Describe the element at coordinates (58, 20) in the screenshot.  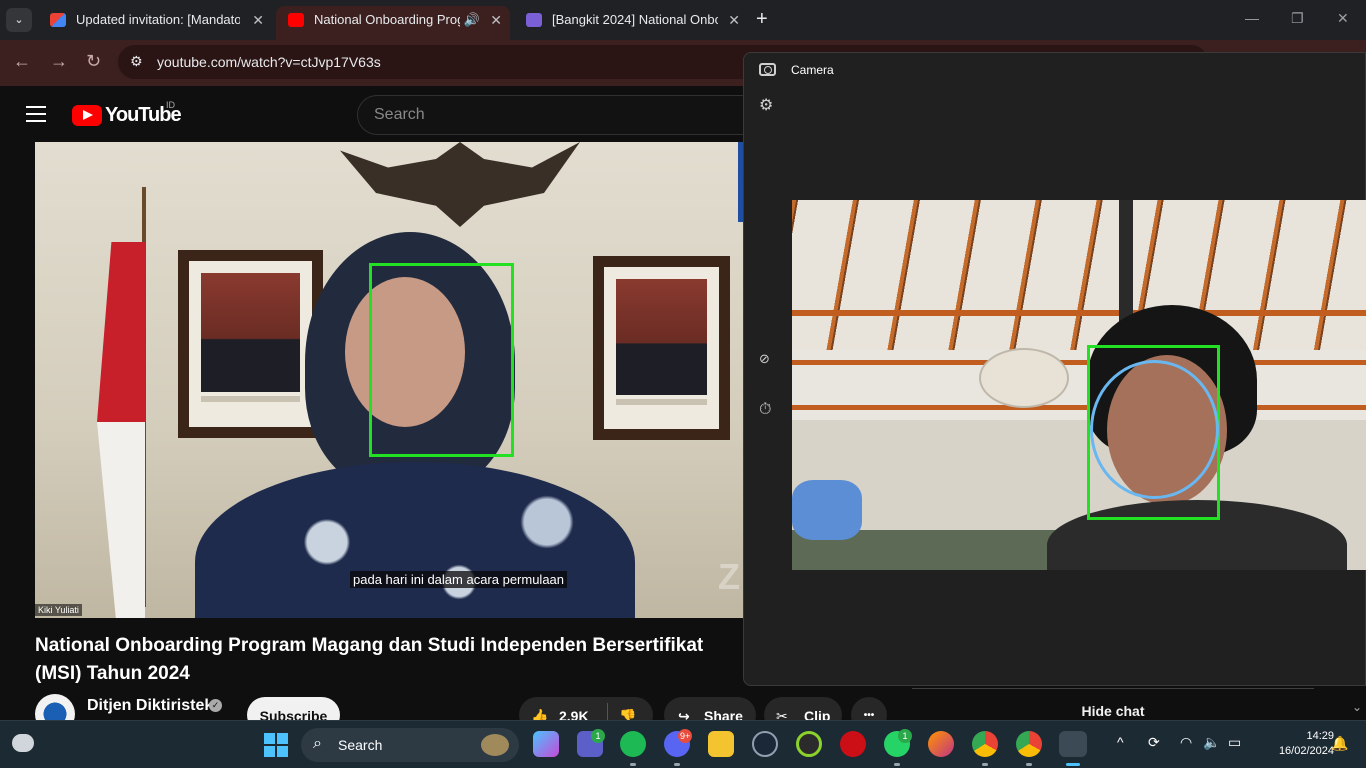
I see `gmail-icon` at that location.